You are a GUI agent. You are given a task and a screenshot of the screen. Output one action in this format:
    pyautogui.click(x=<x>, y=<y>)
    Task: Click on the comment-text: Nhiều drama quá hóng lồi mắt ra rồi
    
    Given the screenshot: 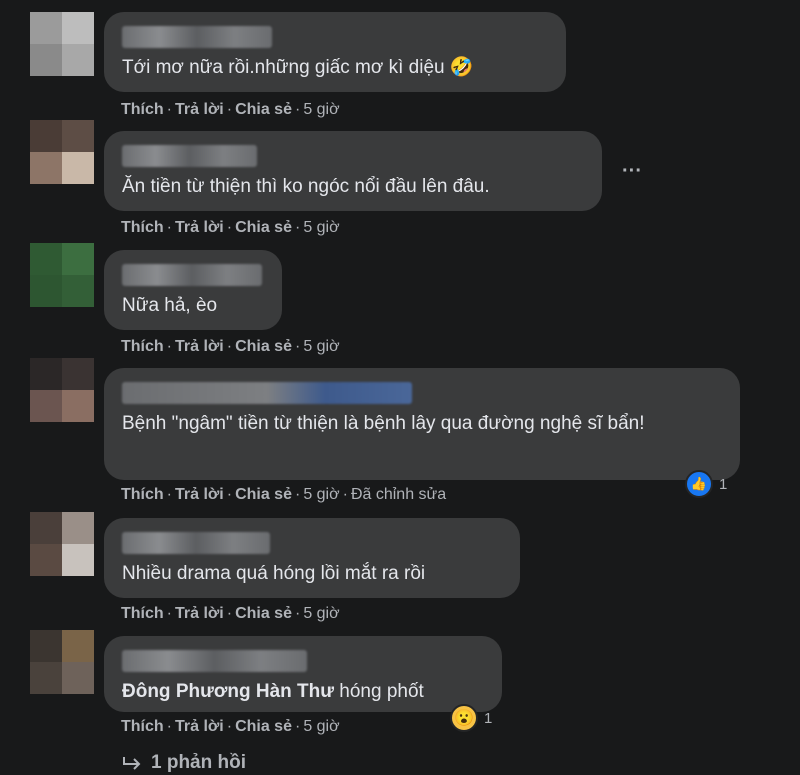 What is the action you would take?
    pyautogui.click(x=274, y=573)
    